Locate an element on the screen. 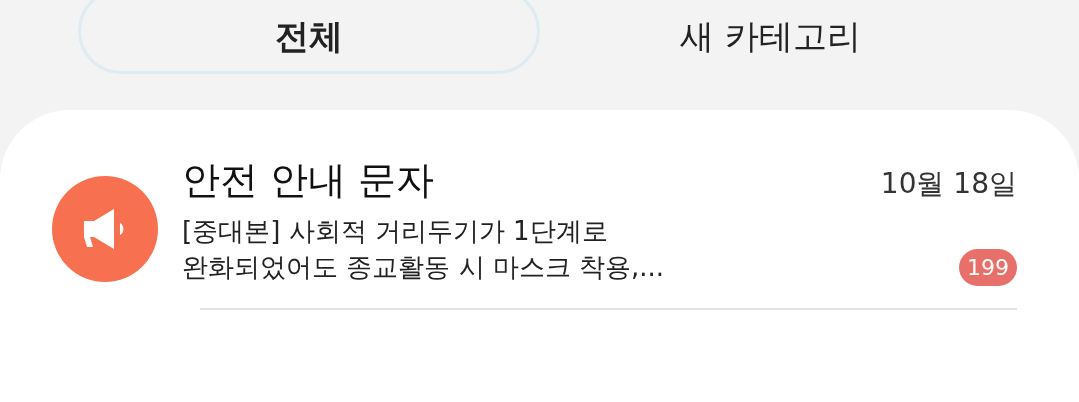  message-date: 10월 18일 is located at coordinates (948, 184).